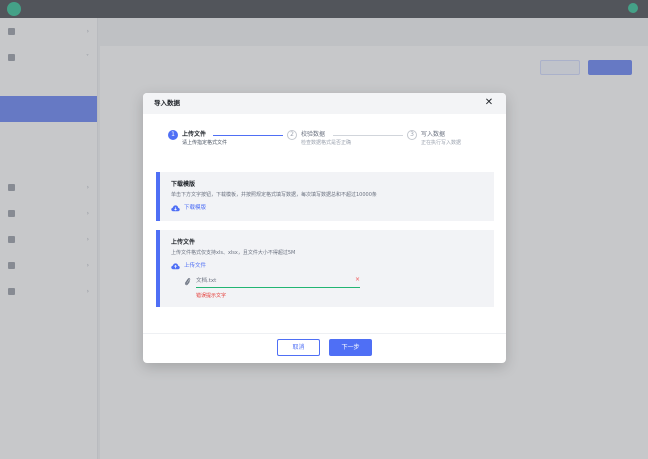 The height and width of the screenshot is (459, 648). I want to click on section-description: 上传文件格式仅支持xls、xlsx，且文件大小不得超过5M, so click(233, 253).